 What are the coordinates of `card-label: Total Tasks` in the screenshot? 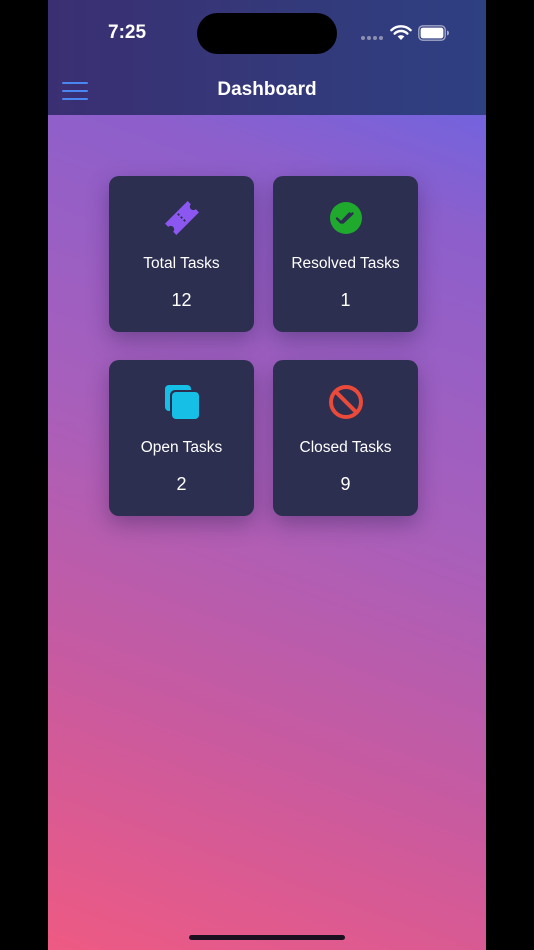 It's located at (181, 263).